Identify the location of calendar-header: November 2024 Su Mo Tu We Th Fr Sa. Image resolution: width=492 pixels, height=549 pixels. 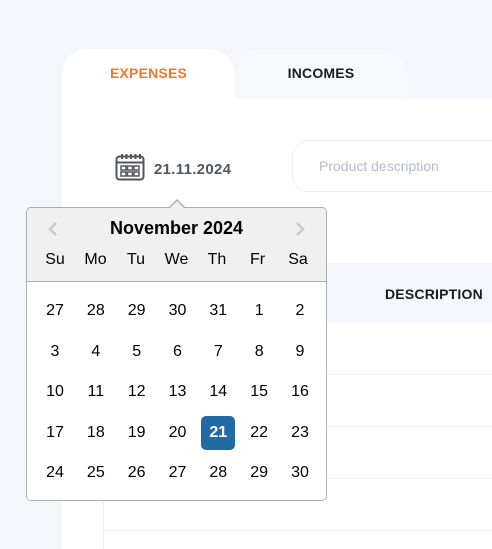
(176, 245).